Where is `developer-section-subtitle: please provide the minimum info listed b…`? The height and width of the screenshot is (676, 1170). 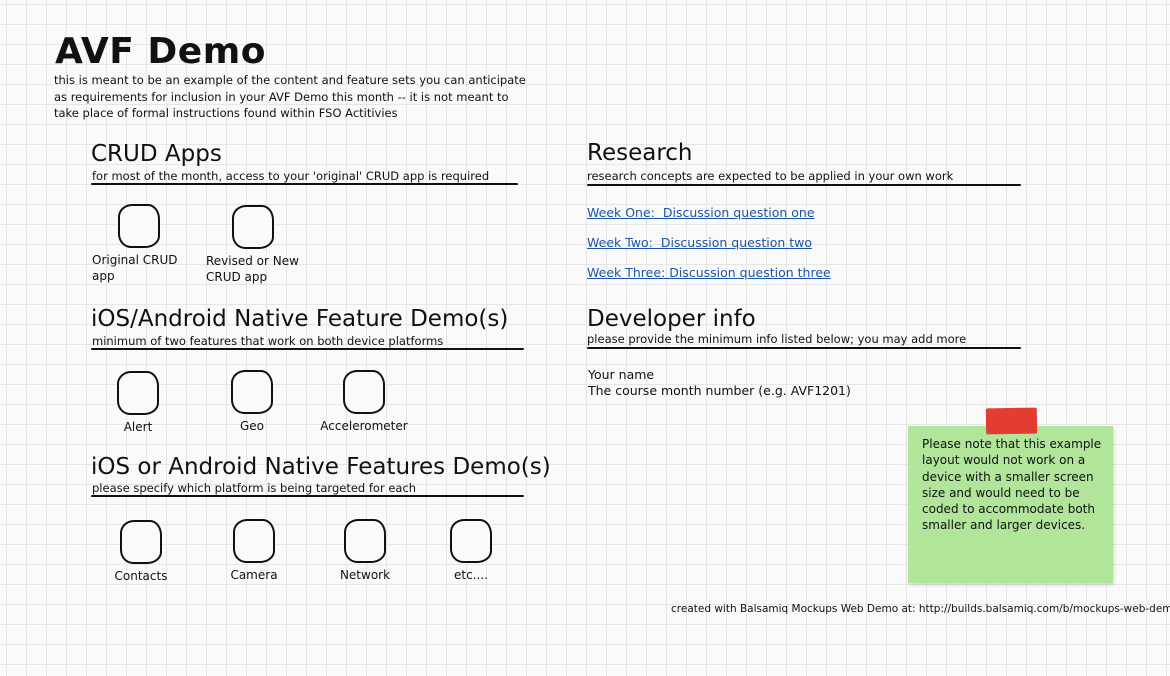 developer-section-subtitle: please provide the minimum info listed b… is located at coordinates (777, 339).